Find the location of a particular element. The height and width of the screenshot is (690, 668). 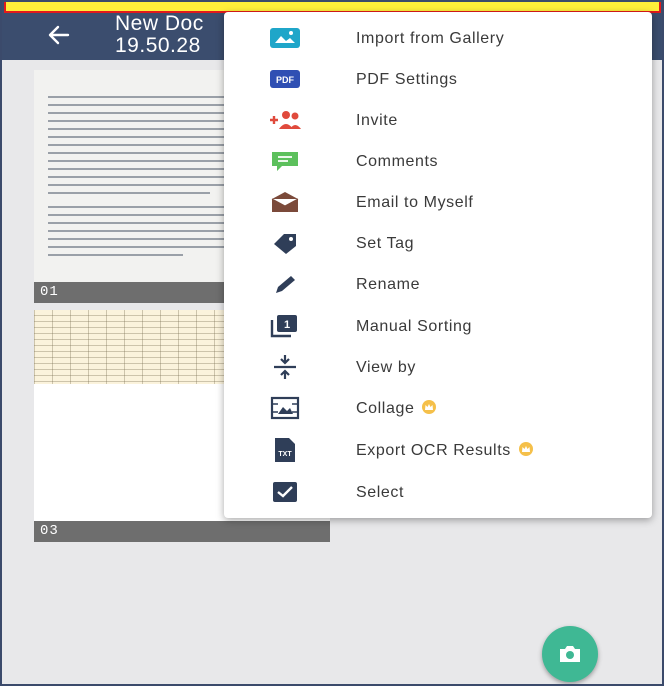

pencil-icon is located at coordinates (285, 284).